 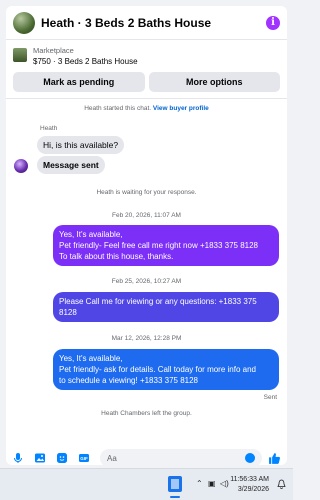 I want to click on timestamp: Feb 25, 2026, 10:27 AM, so click(x=146, y=281).